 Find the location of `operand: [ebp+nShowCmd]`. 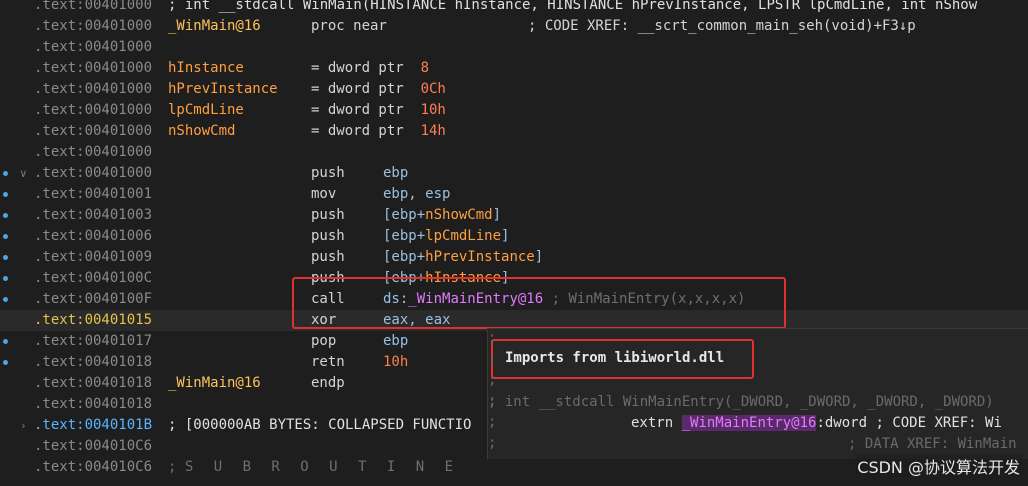

operand: [ebp+nShowCmd] is located at coordinates (442, 215).